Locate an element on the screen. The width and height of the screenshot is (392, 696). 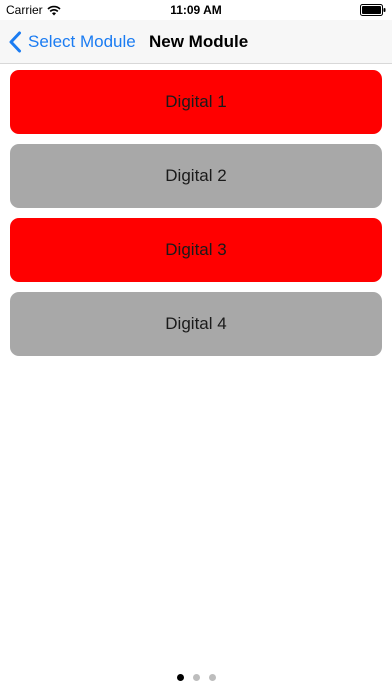
navigation-bar: Select Module New Module is located at coordinates (196, 42).